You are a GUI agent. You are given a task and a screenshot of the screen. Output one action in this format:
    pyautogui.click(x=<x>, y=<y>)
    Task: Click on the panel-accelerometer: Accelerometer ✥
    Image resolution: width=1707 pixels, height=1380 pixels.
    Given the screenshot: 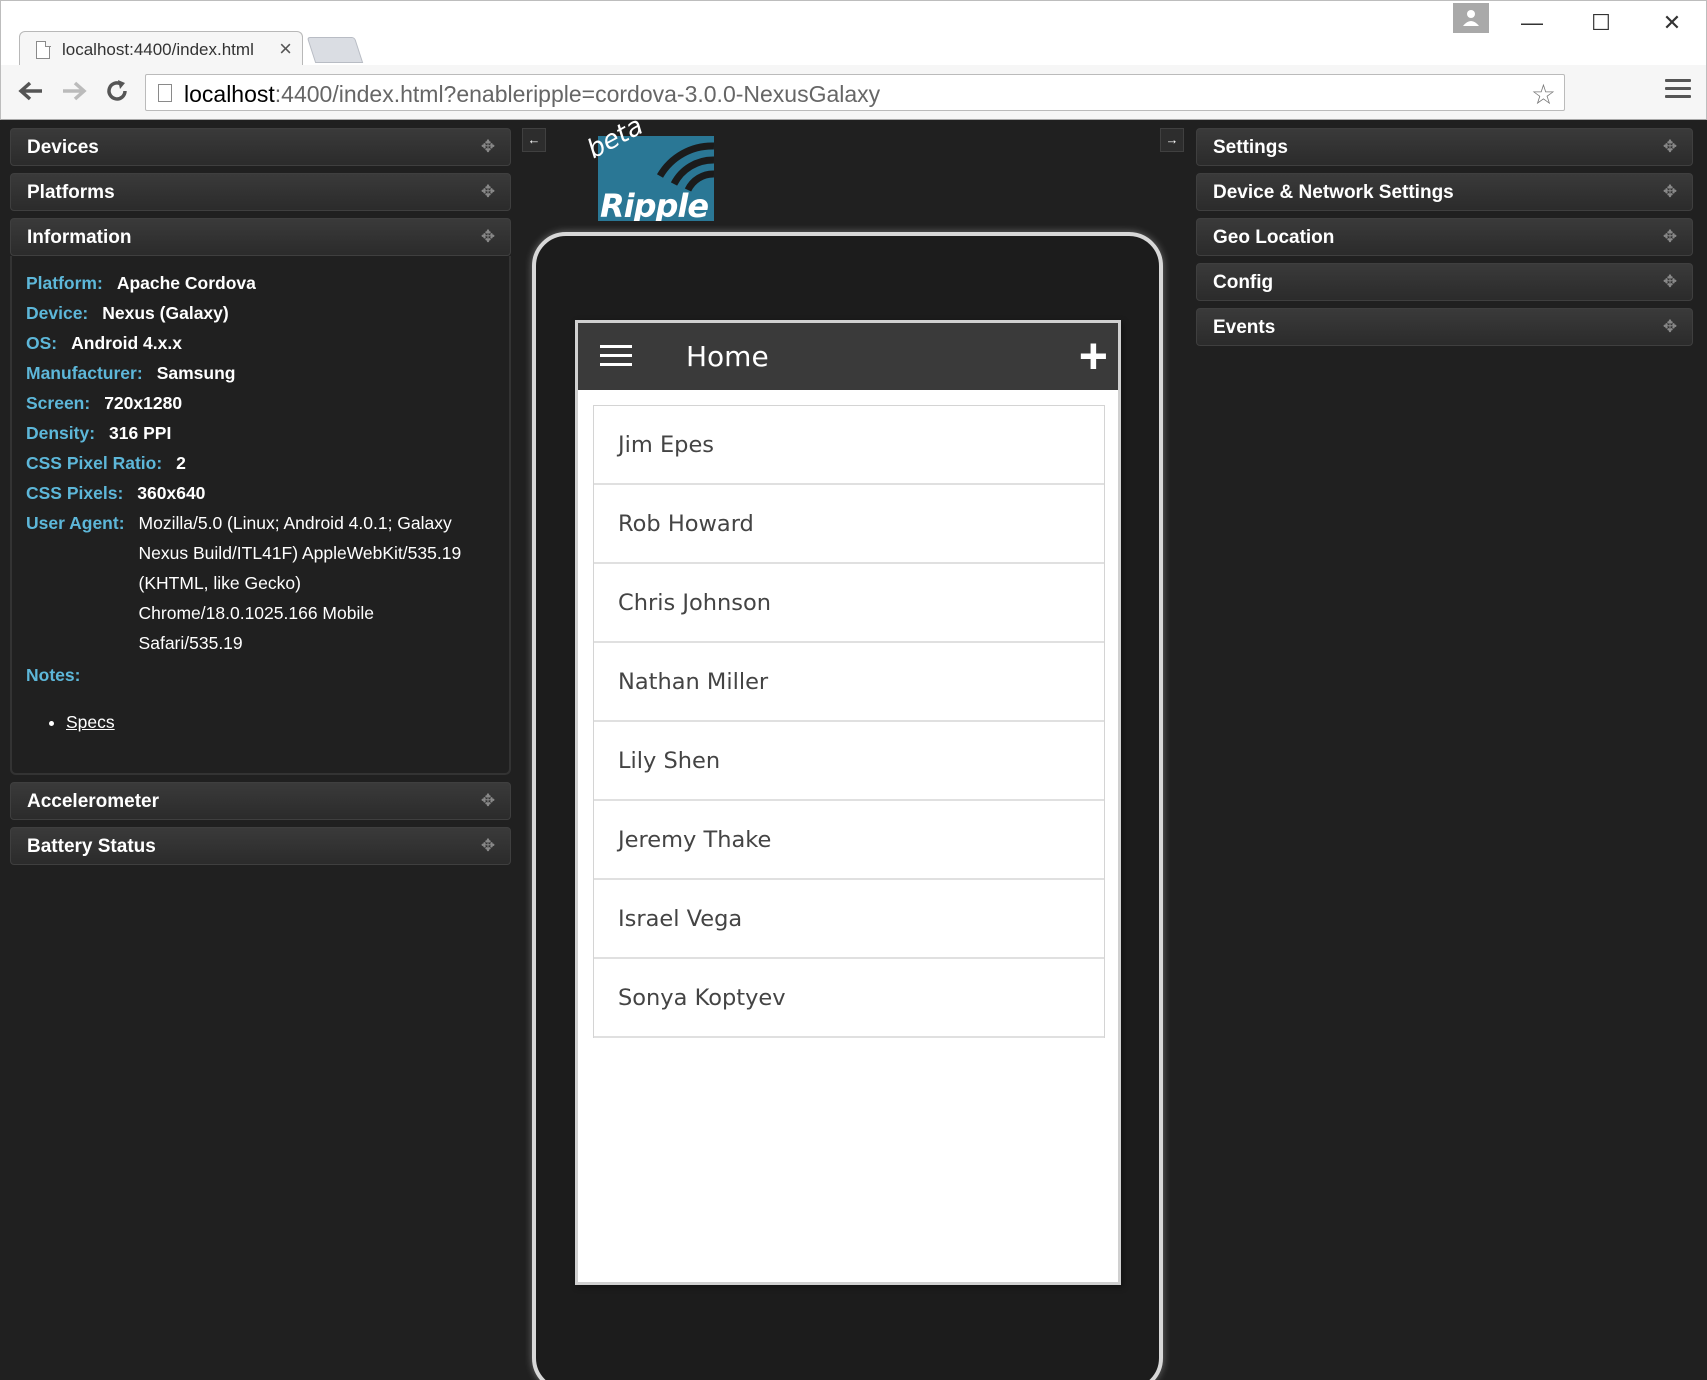 What is the action you would take?
    pyautogui.click(x=260, y=801)
    